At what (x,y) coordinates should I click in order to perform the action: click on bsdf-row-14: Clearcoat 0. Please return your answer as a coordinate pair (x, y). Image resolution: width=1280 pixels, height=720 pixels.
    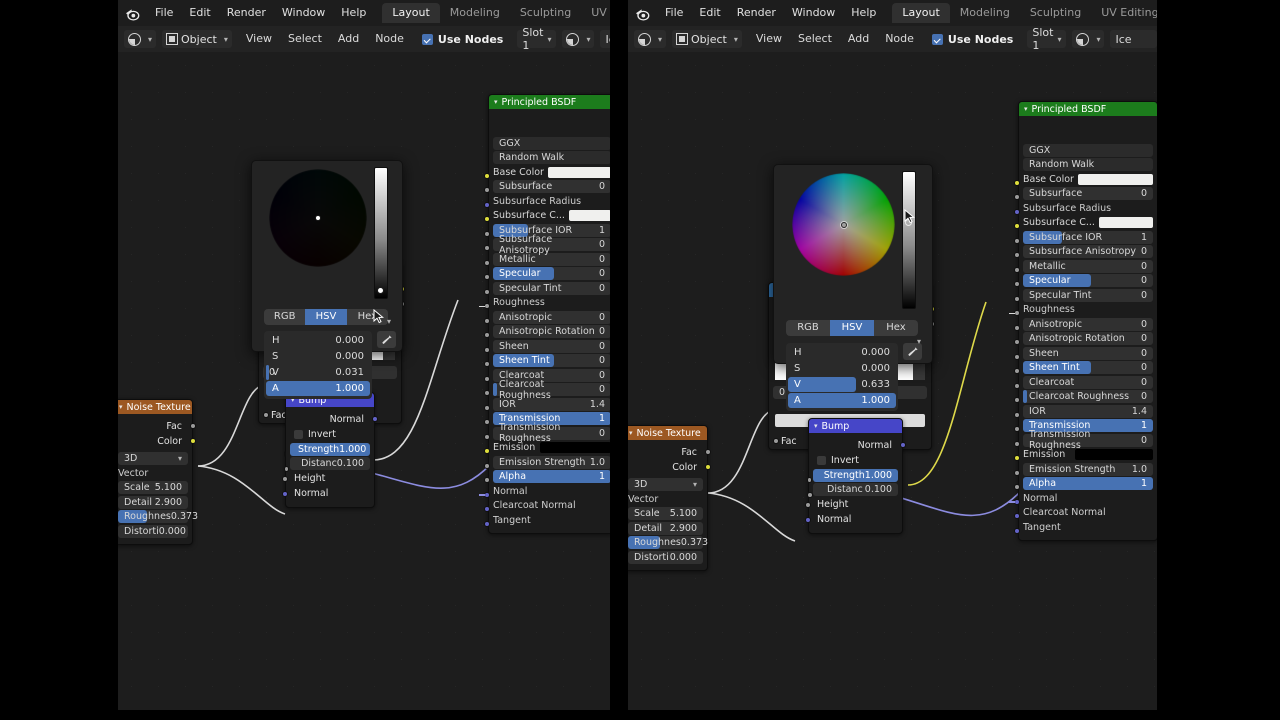
    Looking at the image, I should click on (1088, 382).